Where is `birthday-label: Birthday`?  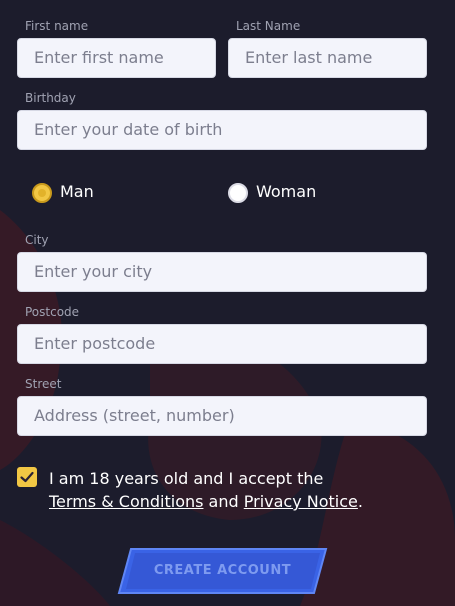 birthday-label: Birthday is located at coordinates (50, 98).